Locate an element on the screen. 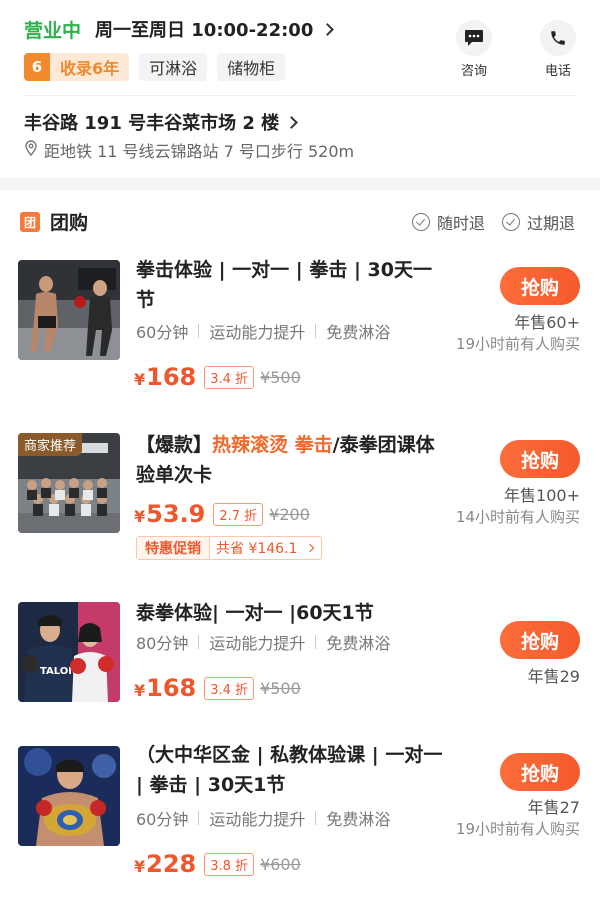 The height and width of the screenshot is (913, 600). consult-label: 咨询 is located at coordinates (473, 71).